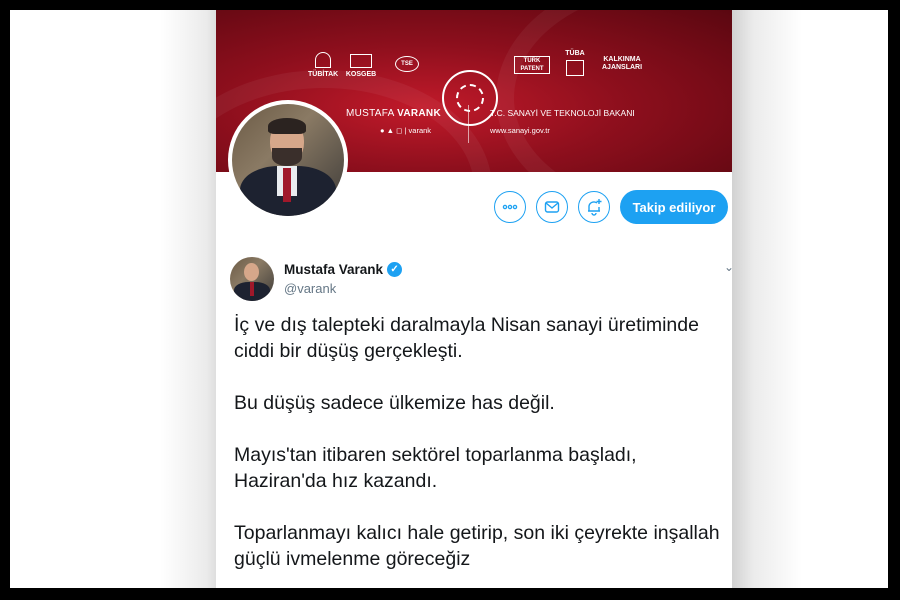 The height and width of the screenshot is (600, 900). Describe the element at coordinates (767, 299) in the screenshot. I see `right-shadow` at that location.